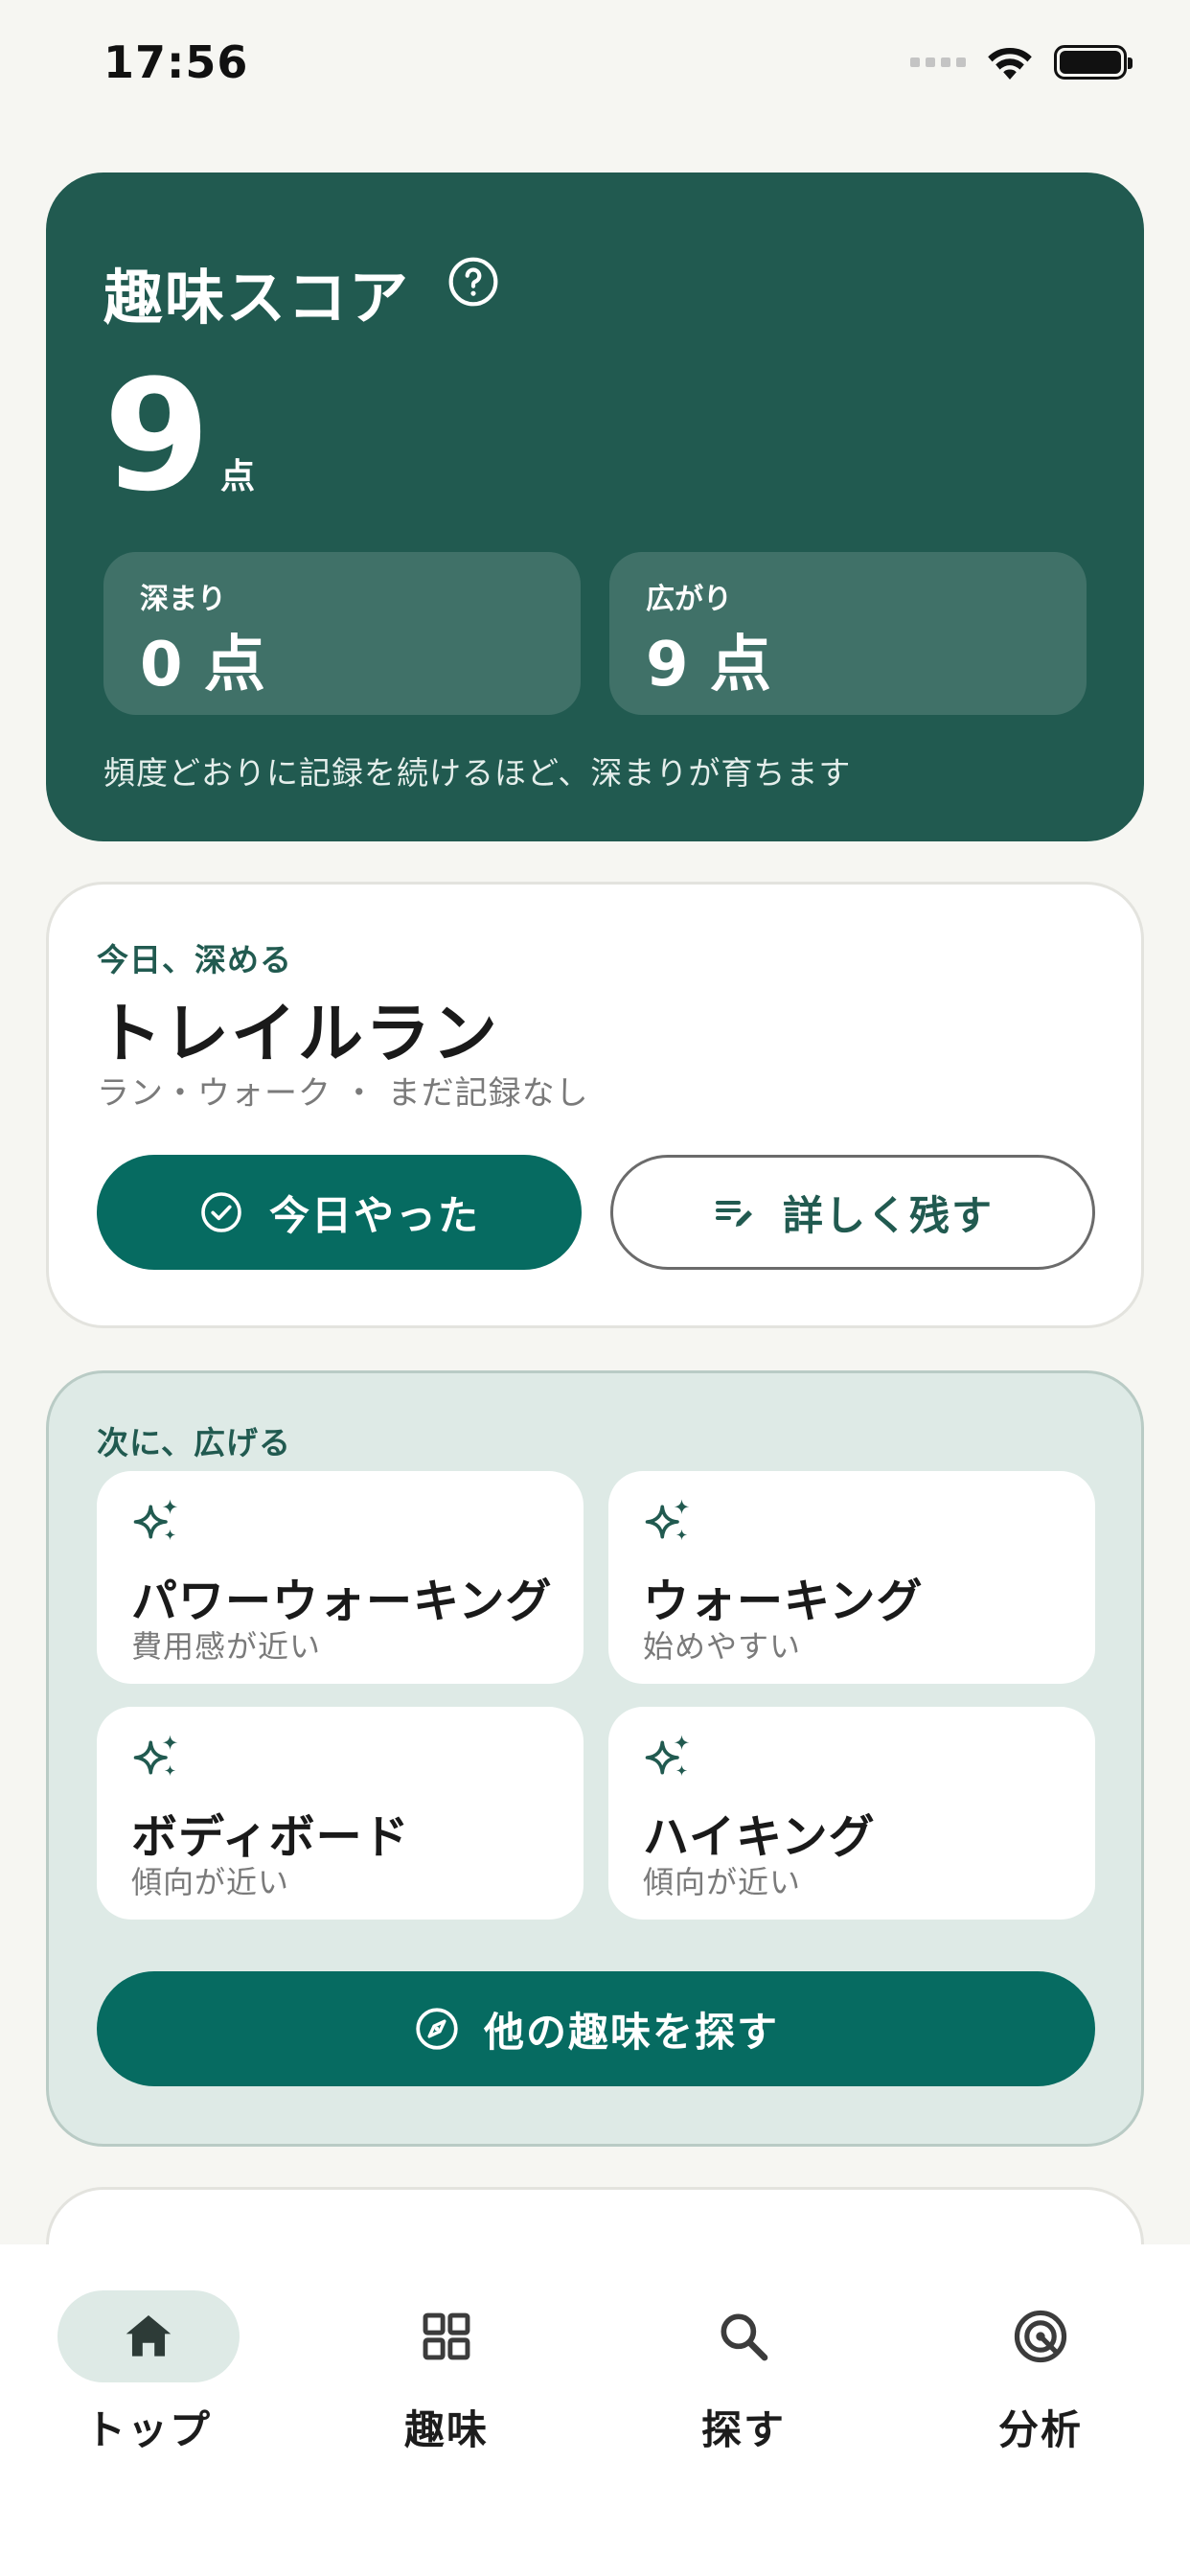  I want to click on target-icon, so click(1040, 2336).